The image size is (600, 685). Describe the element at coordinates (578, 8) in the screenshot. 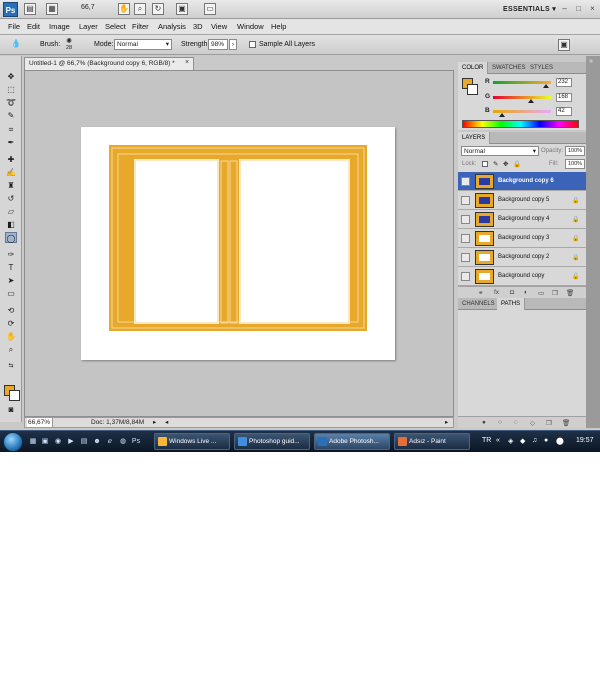

I see `maximize-button: □` at that location.